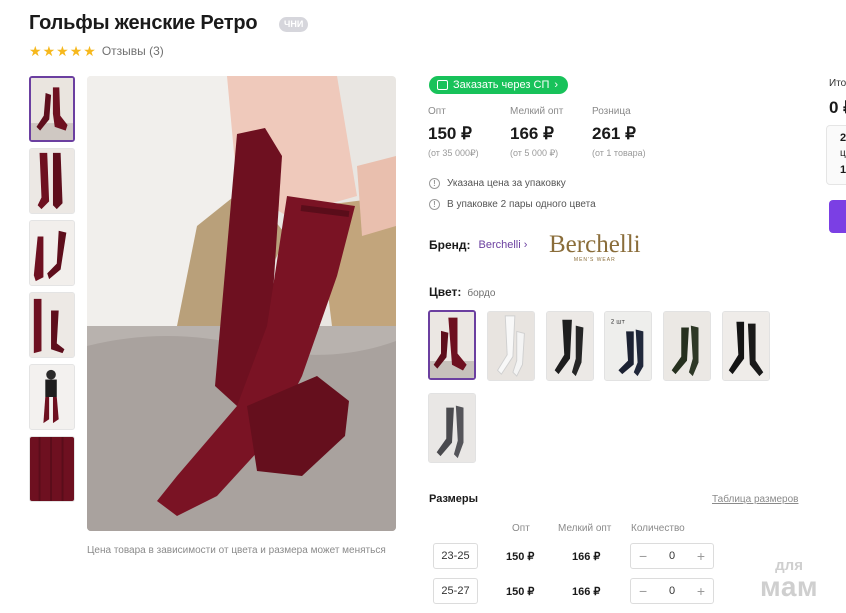 This screenshot has width=846, height=613. I want to click on brand-link: Berchelli ›, so click(503, 245).